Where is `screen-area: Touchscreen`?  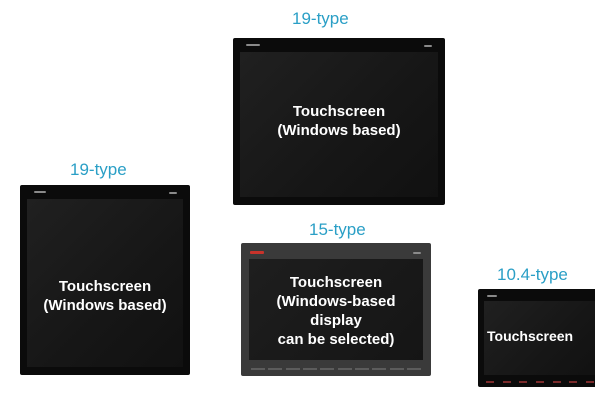 screen-area: Touchscreen is located at coordinates (539, 338).